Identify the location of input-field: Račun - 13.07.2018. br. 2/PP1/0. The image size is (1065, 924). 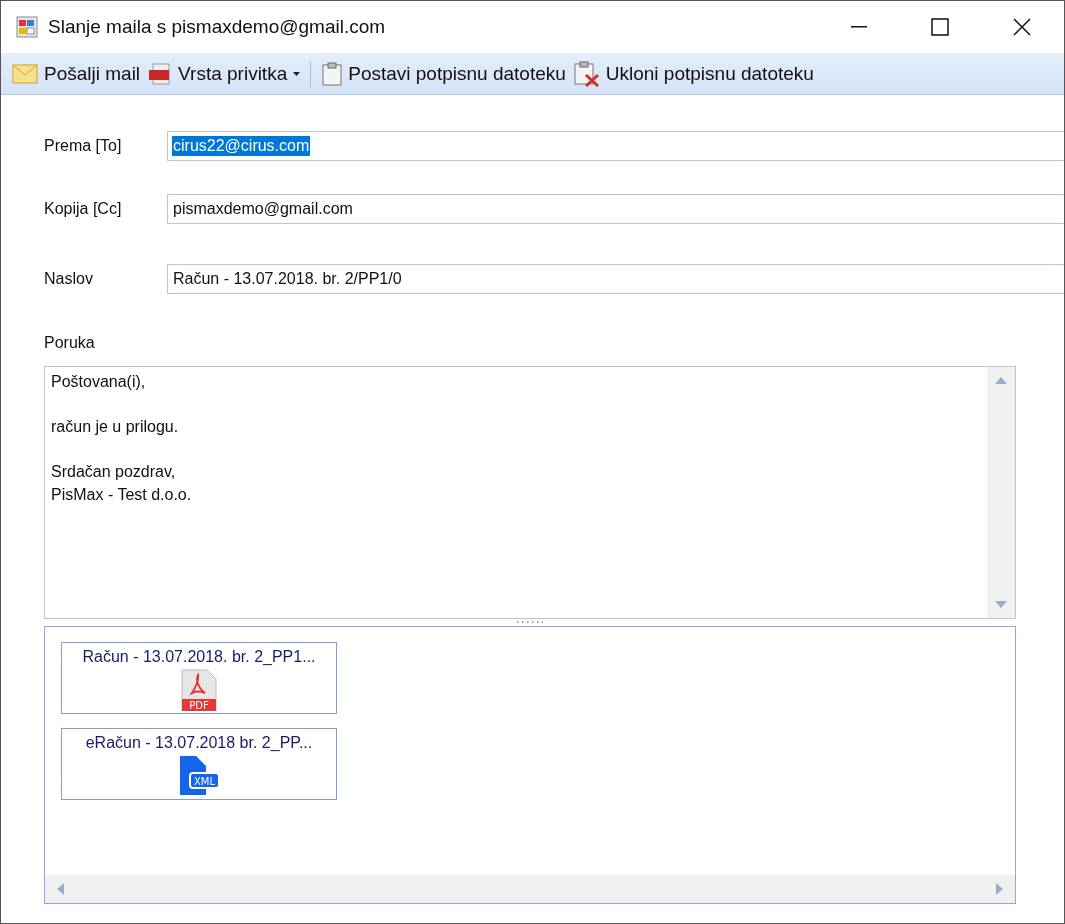
(615, 279).